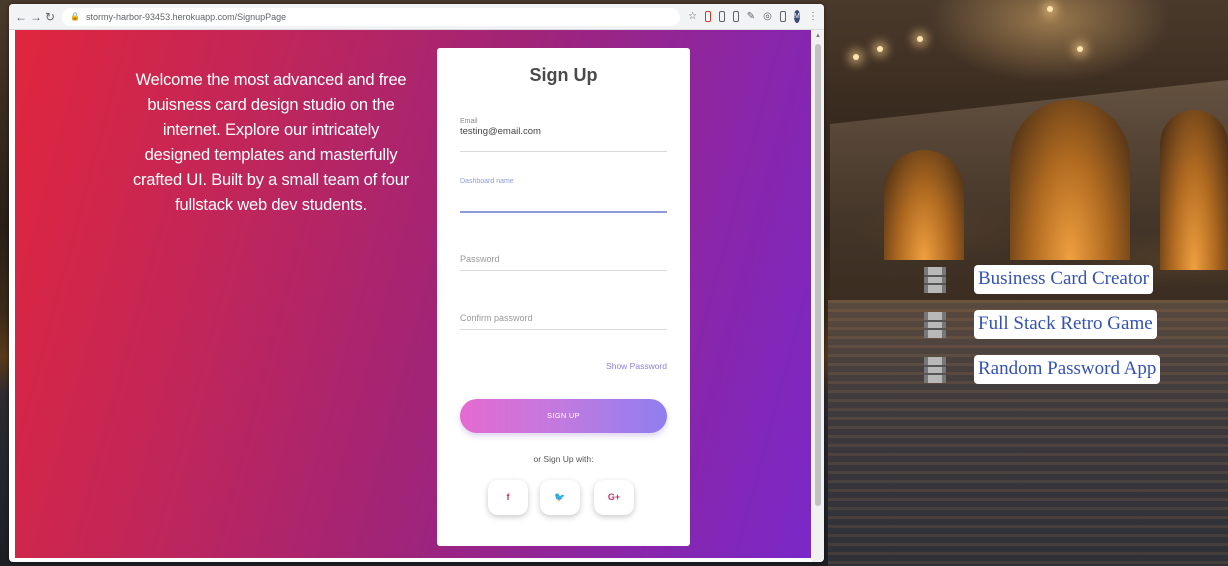 This screenshot has height=566, width=1228. Describe the element at coordinates (563, 263) in the screenshot. I see `password-field: Password` at that location.